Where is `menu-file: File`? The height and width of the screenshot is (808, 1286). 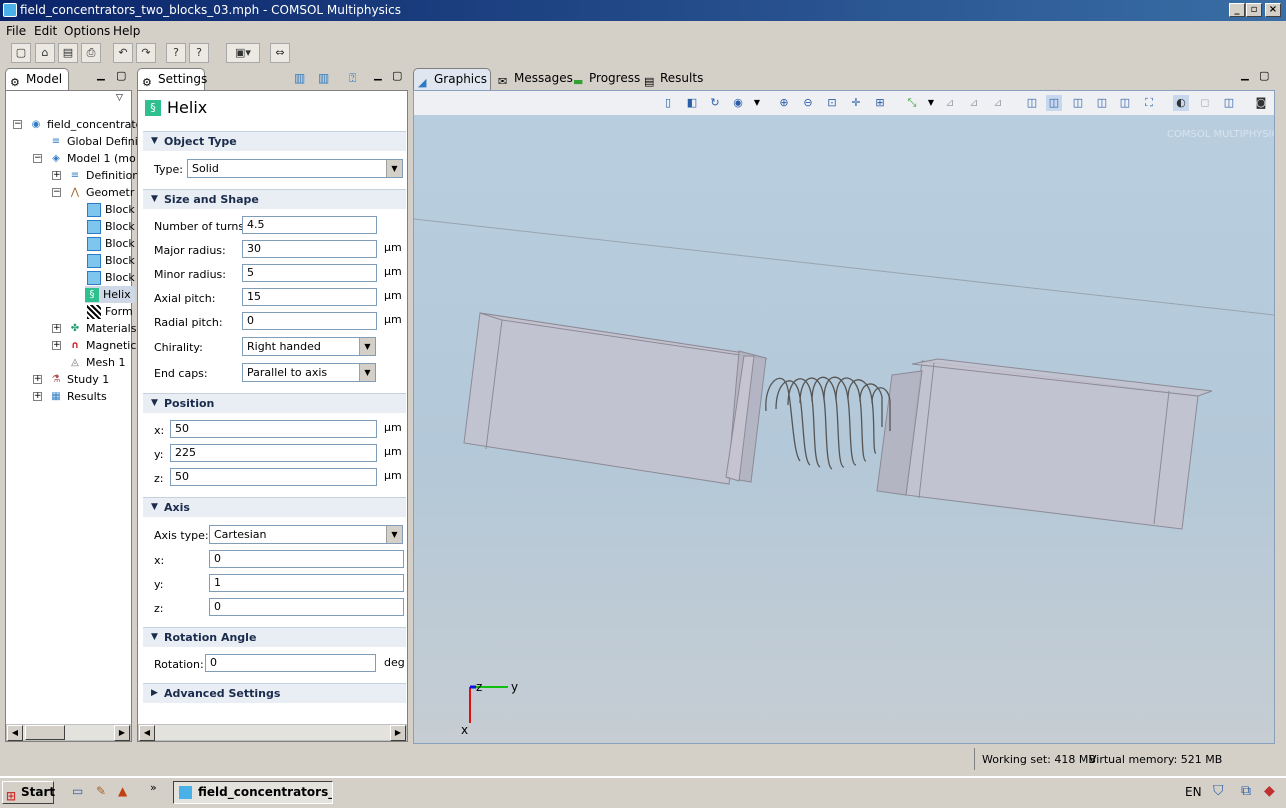 menu-file: File is located at coordinates (16, 31).